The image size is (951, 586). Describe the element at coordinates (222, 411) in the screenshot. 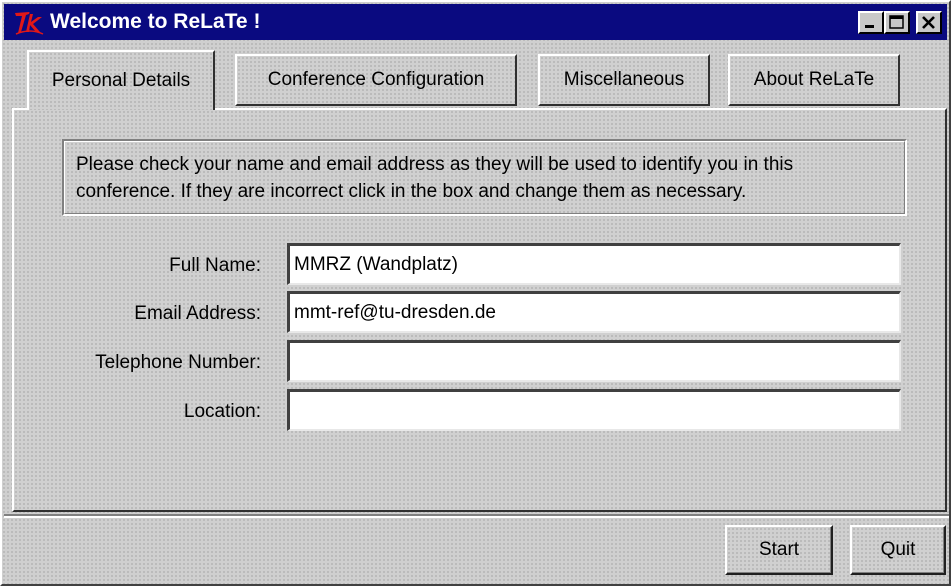

I see `location-label: Location:` at that location.